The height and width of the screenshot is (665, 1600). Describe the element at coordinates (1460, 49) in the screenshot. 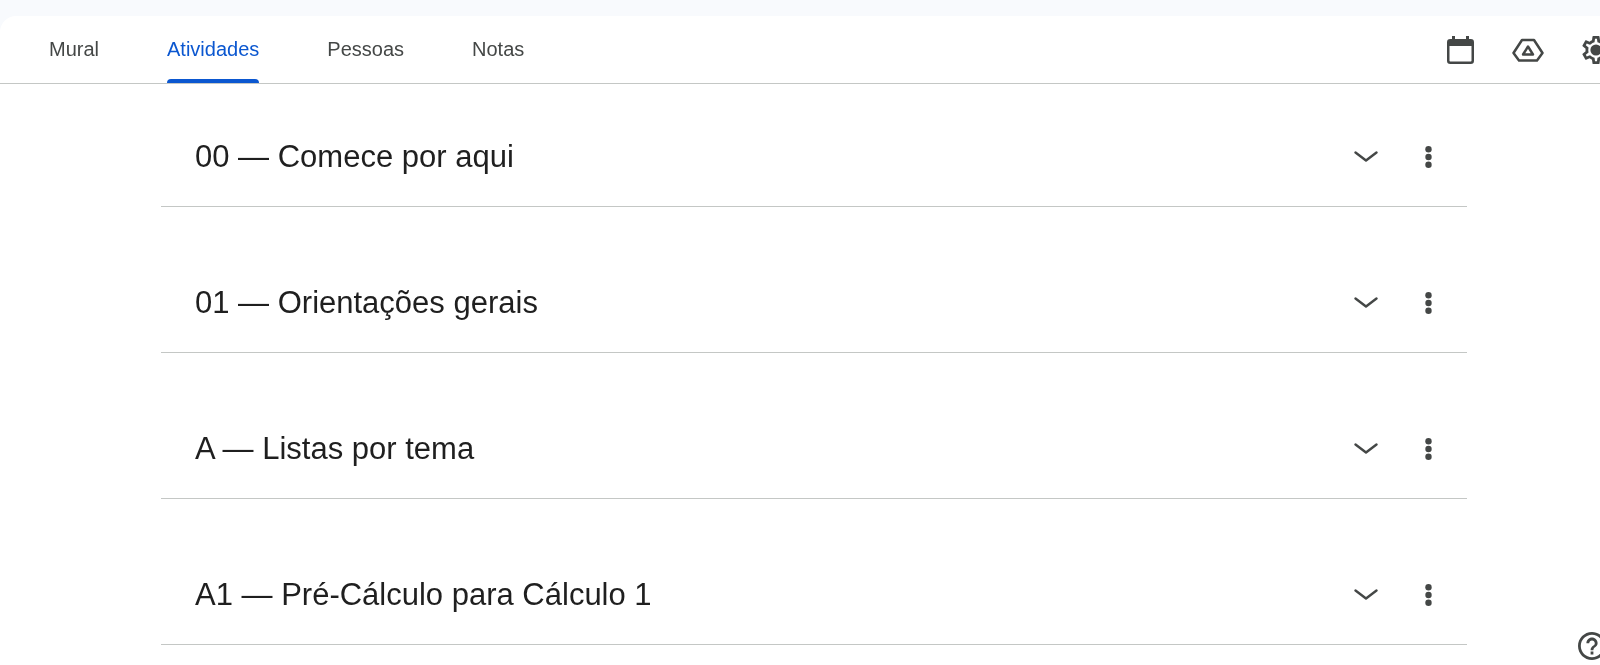

I see `calendar-icon` at that location.